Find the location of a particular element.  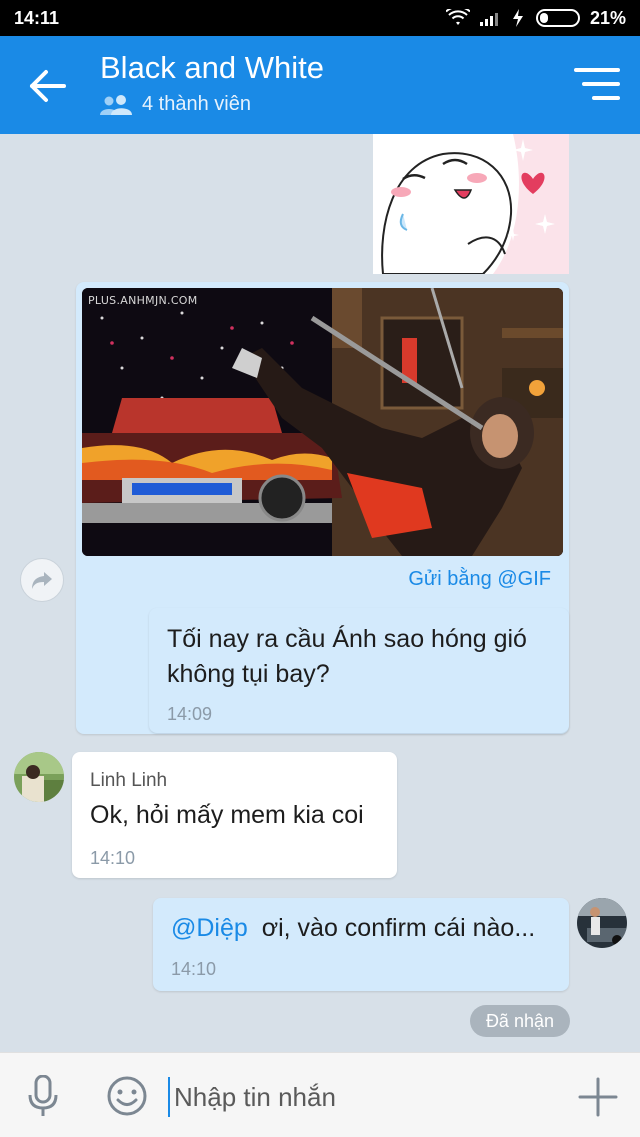

sticker-image is located at coordinates (471, 204).